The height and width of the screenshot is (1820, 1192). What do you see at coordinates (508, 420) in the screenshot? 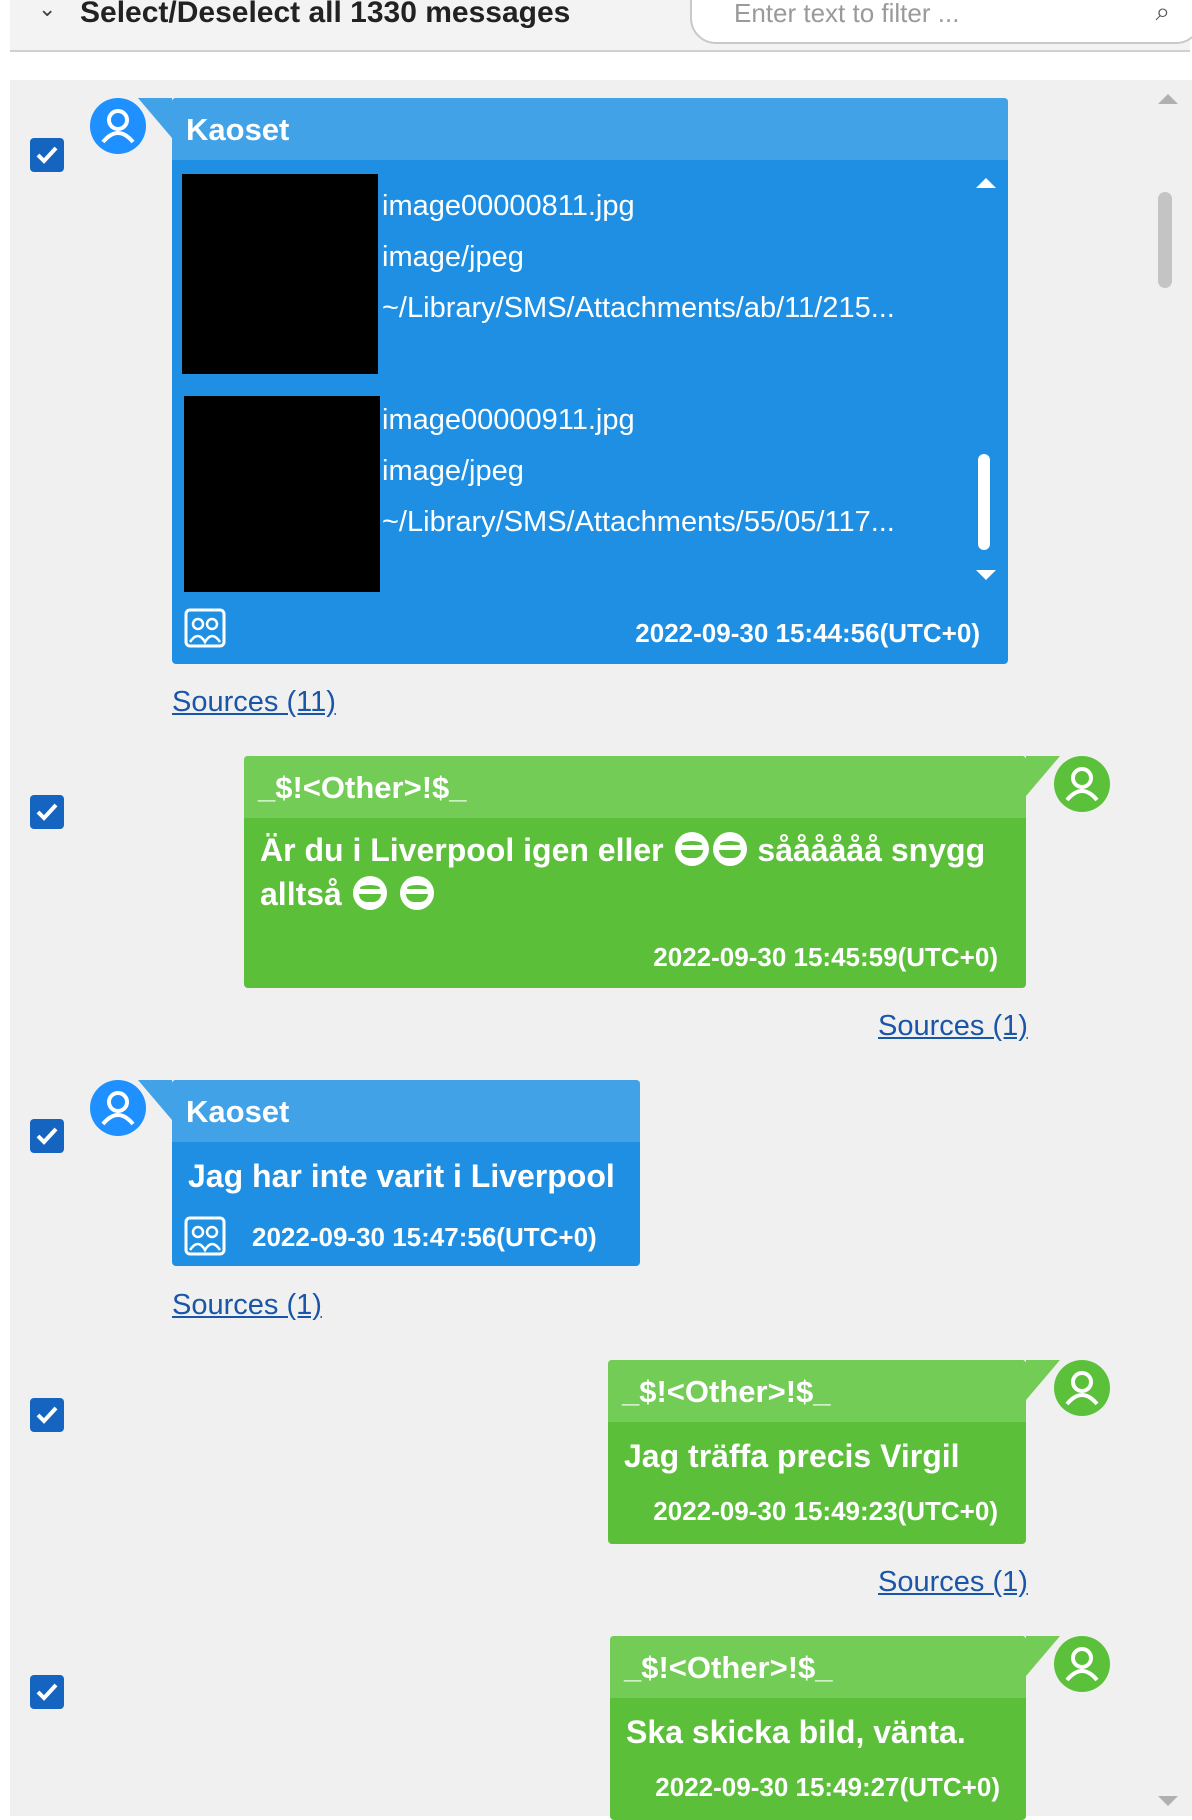
I see `attachment-name: image00000911.jpg` at bounding box center [508, 420].